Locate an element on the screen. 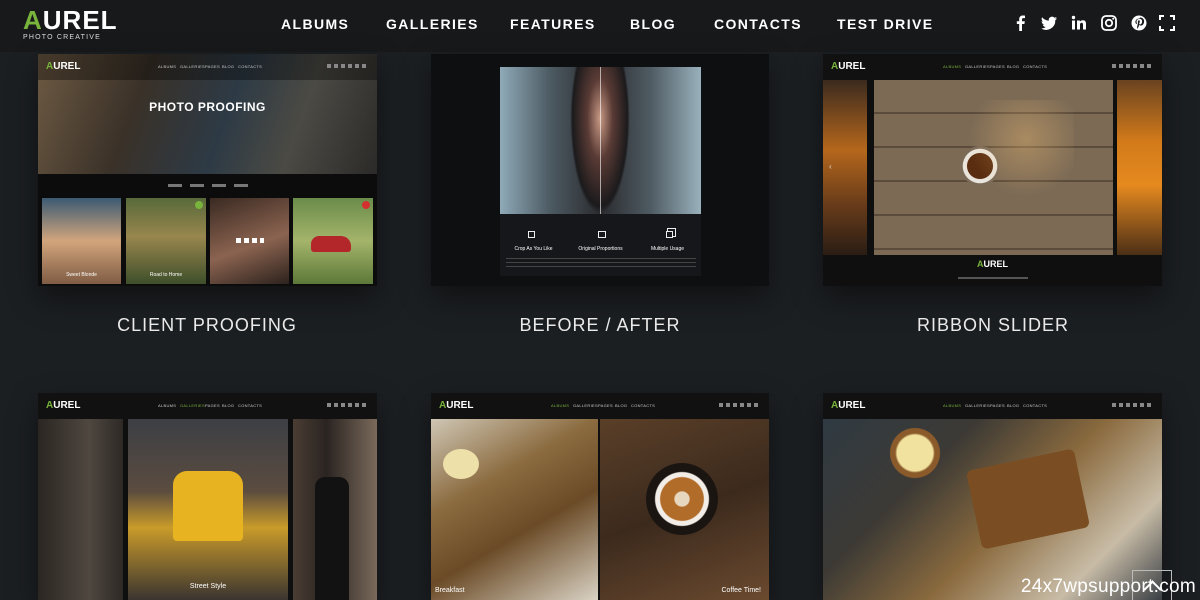 The height and width of the screenshot is (600, 1200). slide-label: Street Style is located at coordinates (208, 586).